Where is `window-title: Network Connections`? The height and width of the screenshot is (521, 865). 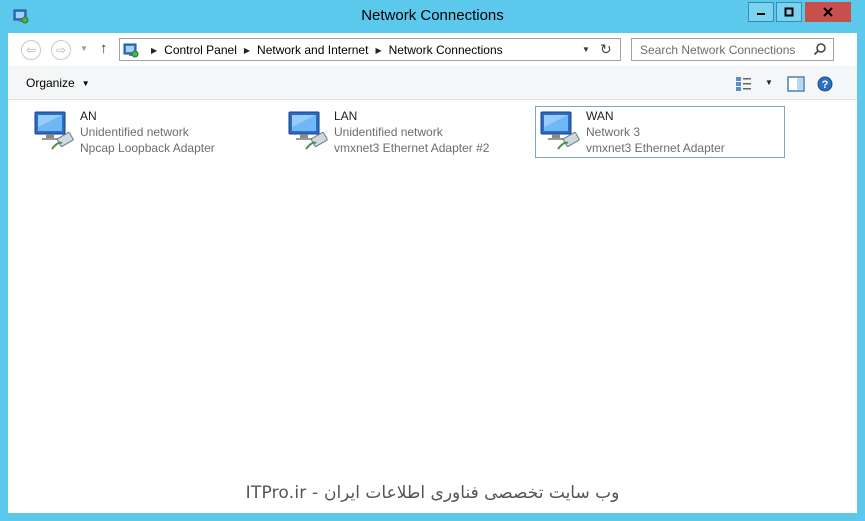 window-title: Network Connections is located at coordinates (432, 15).